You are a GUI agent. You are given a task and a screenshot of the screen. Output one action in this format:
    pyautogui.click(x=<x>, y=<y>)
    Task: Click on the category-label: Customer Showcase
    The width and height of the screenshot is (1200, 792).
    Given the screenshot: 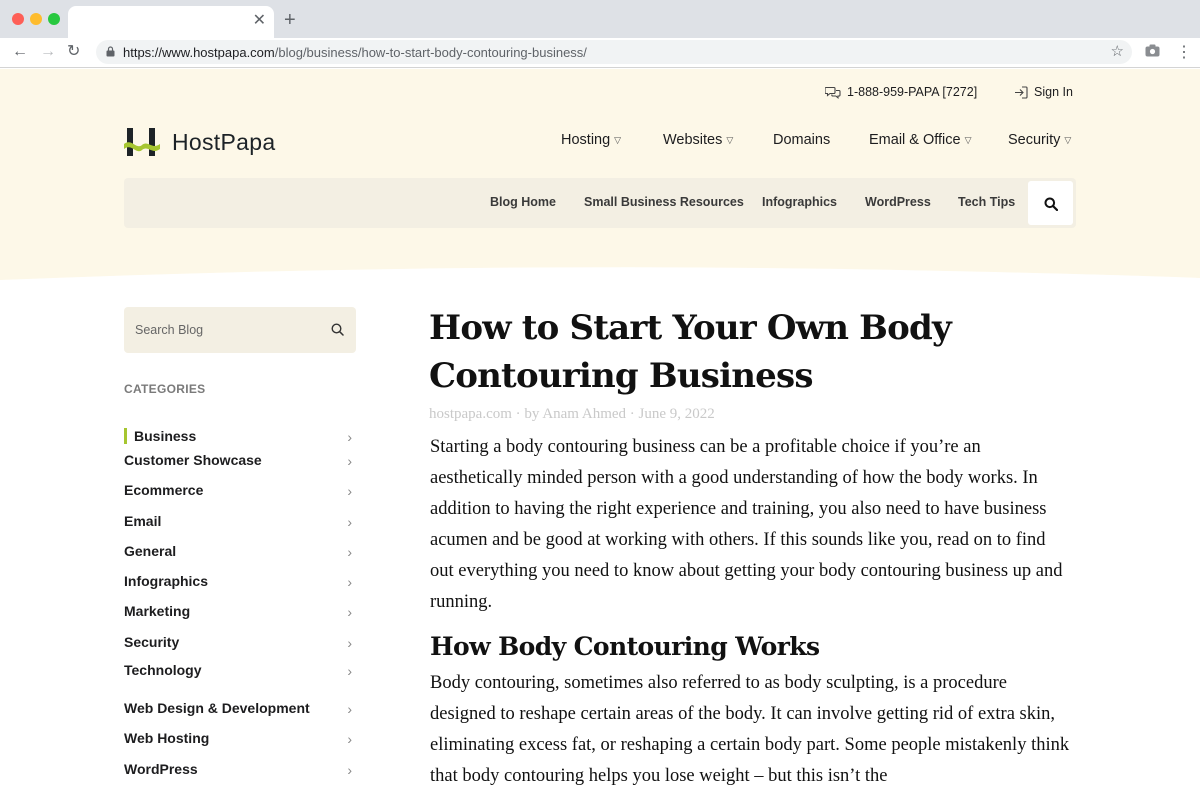 What is the action you would take?
    pyautogui.click(x=193, y=460)
    